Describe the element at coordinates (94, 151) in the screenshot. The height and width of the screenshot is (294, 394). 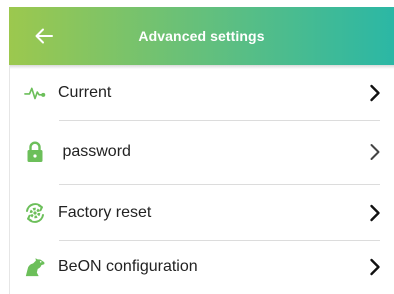
I see `menu-item-label: password` at that location.